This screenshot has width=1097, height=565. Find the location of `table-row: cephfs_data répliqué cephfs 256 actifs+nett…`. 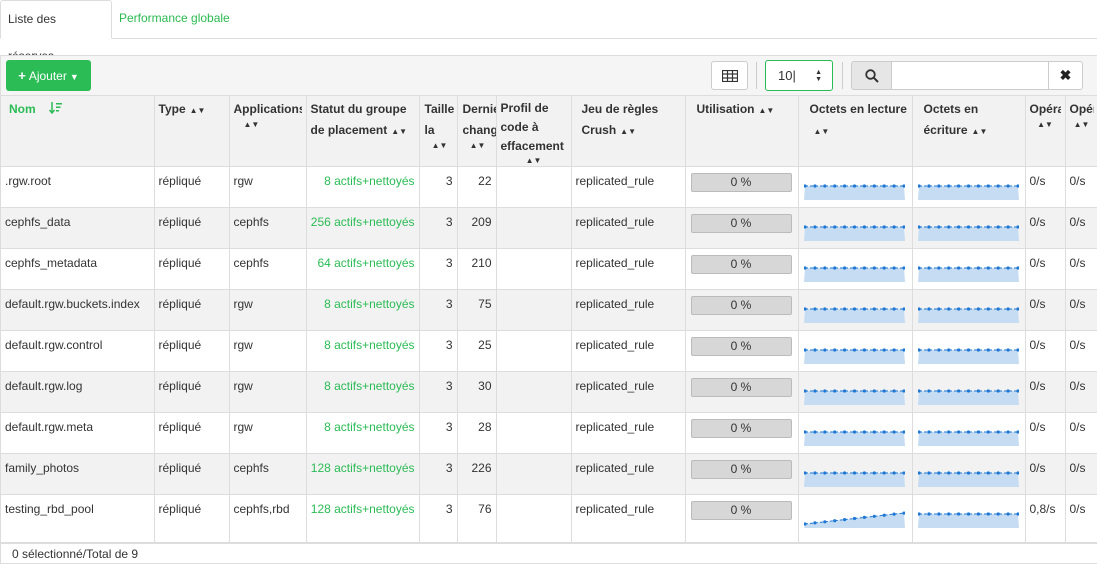

table-row: cephfs_data répliqué cephfs 256 actifs+nett… is located at coordinates (549, 228).